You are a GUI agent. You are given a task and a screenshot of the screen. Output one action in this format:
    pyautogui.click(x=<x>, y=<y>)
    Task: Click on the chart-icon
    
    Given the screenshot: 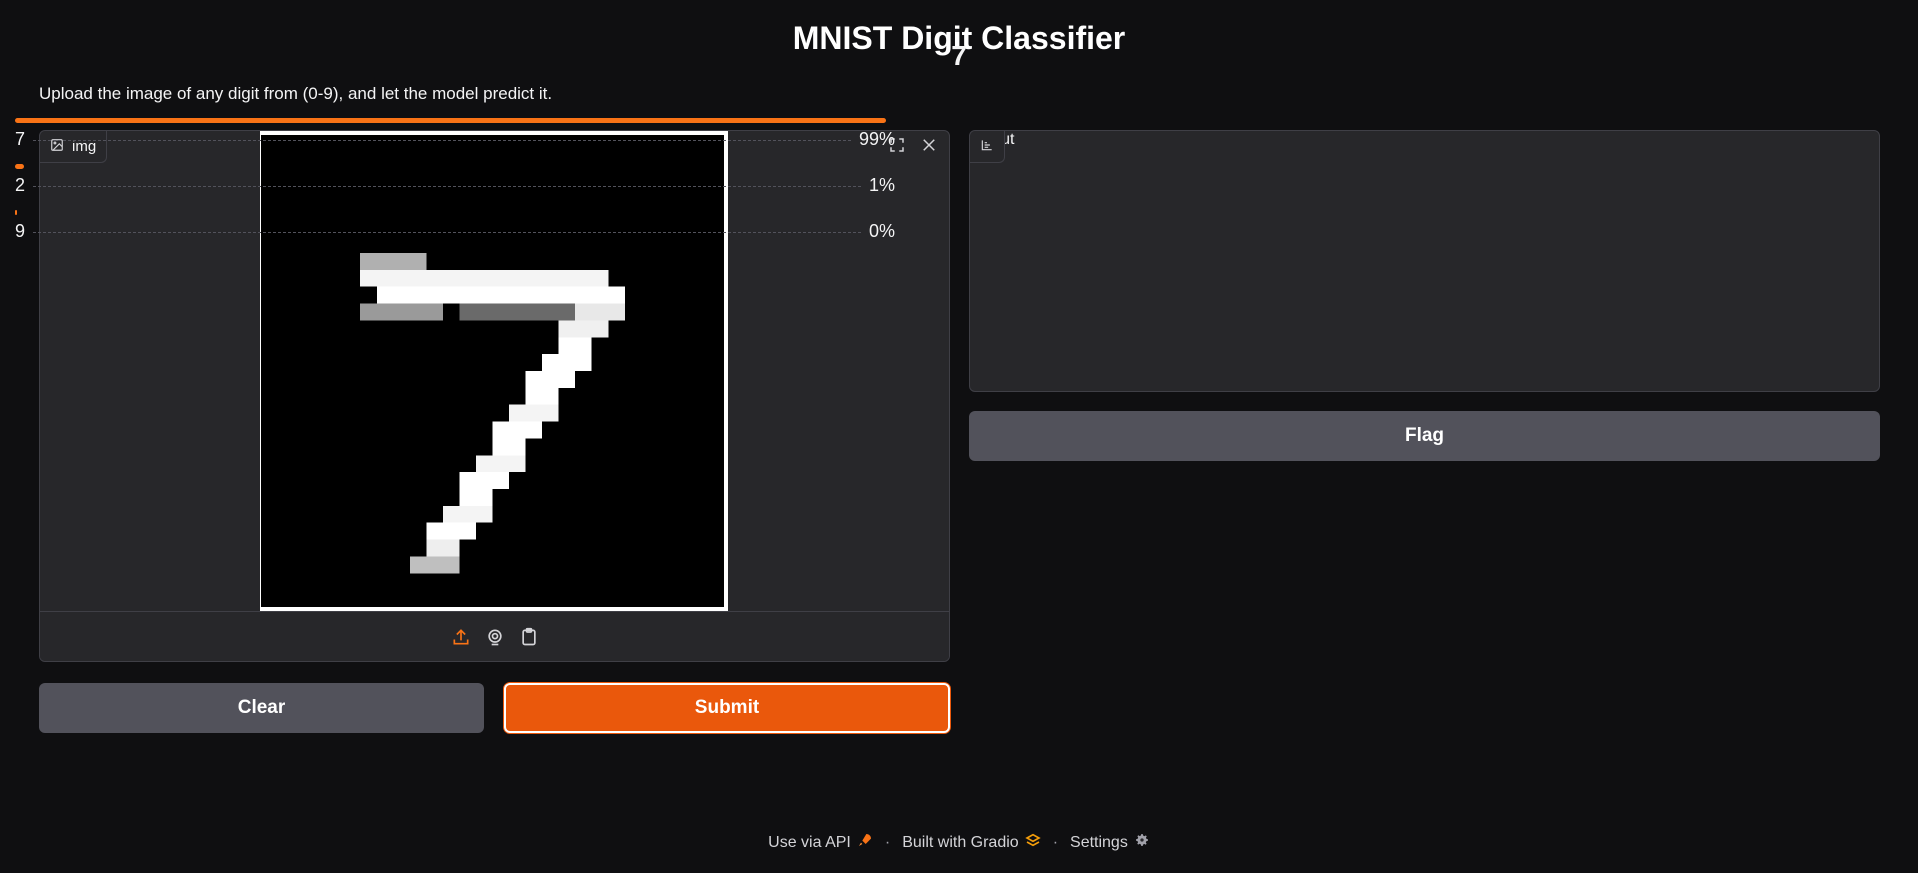 What is the action you would take?
    pyautogui.click(x=987, y=147)
    